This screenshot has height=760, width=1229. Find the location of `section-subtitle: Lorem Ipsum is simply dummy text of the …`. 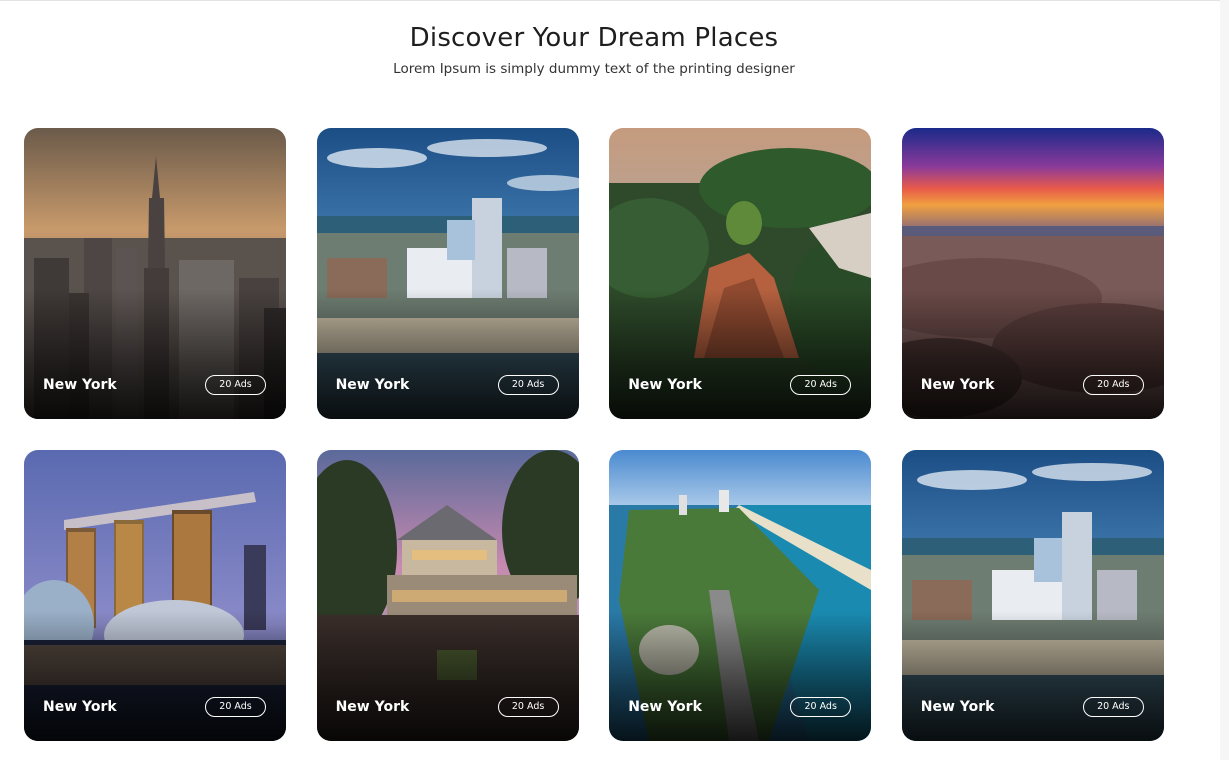

section-subtitle: Lorem Ipsum is simply dummy text of the … is located at coordinates (594, 69).